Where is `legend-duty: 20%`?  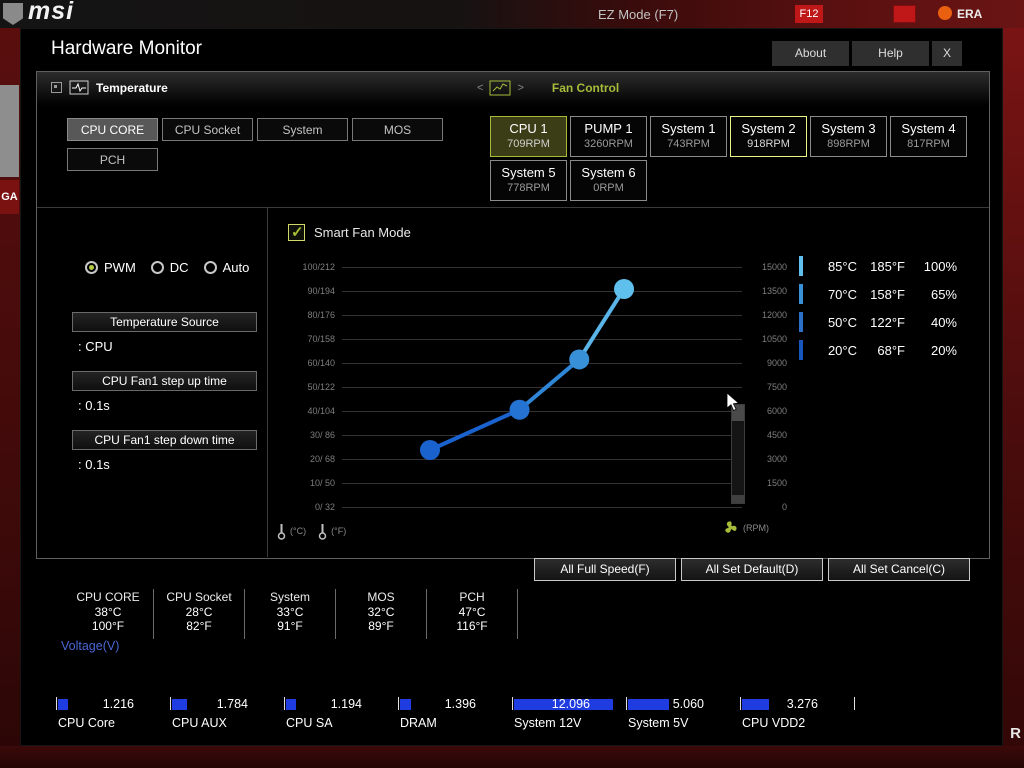
legend-duty: 20% is located at coordinates (943, 350).